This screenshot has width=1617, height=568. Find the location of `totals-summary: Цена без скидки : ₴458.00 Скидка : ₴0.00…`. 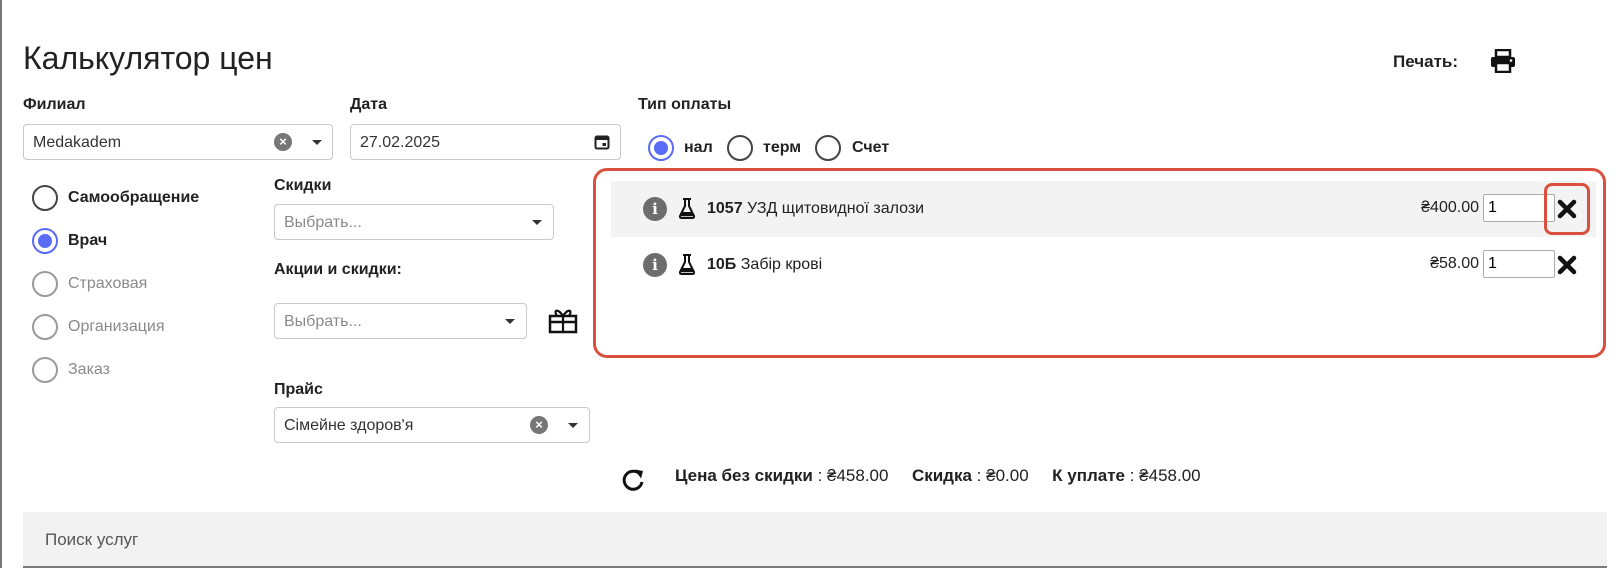

totals-summary: Цена без скидки : ₴458.00 Скидка : ₴0.00… is located at coordinates (938, 476).